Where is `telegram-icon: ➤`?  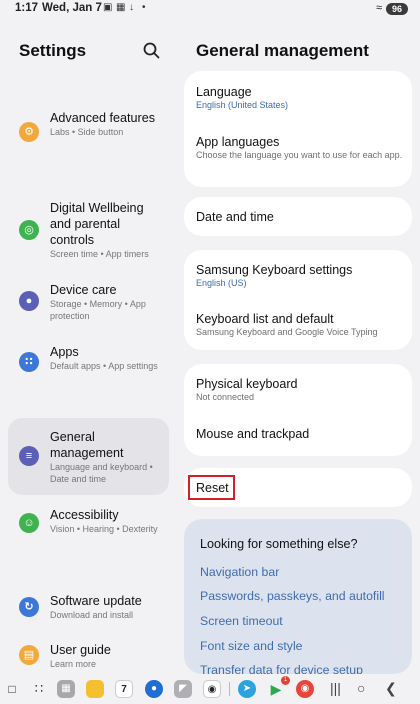
telegram-icon: ➤ is located at coordinates (247, 689).